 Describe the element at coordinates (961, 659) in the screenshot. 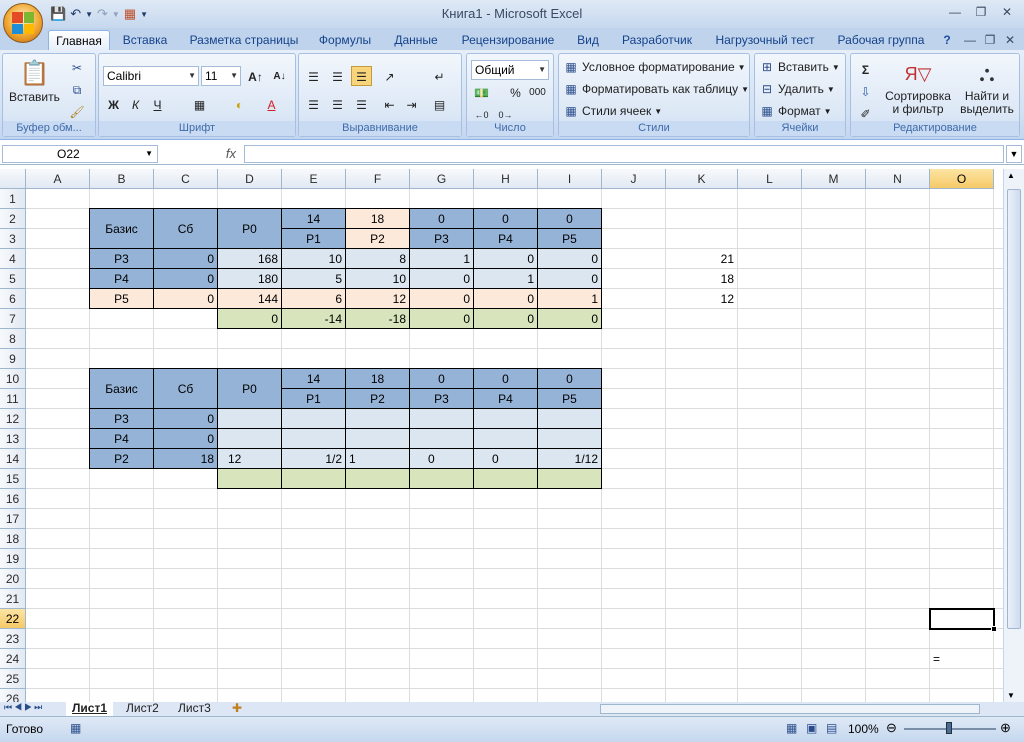

I see `cell-o24: =` at that location.